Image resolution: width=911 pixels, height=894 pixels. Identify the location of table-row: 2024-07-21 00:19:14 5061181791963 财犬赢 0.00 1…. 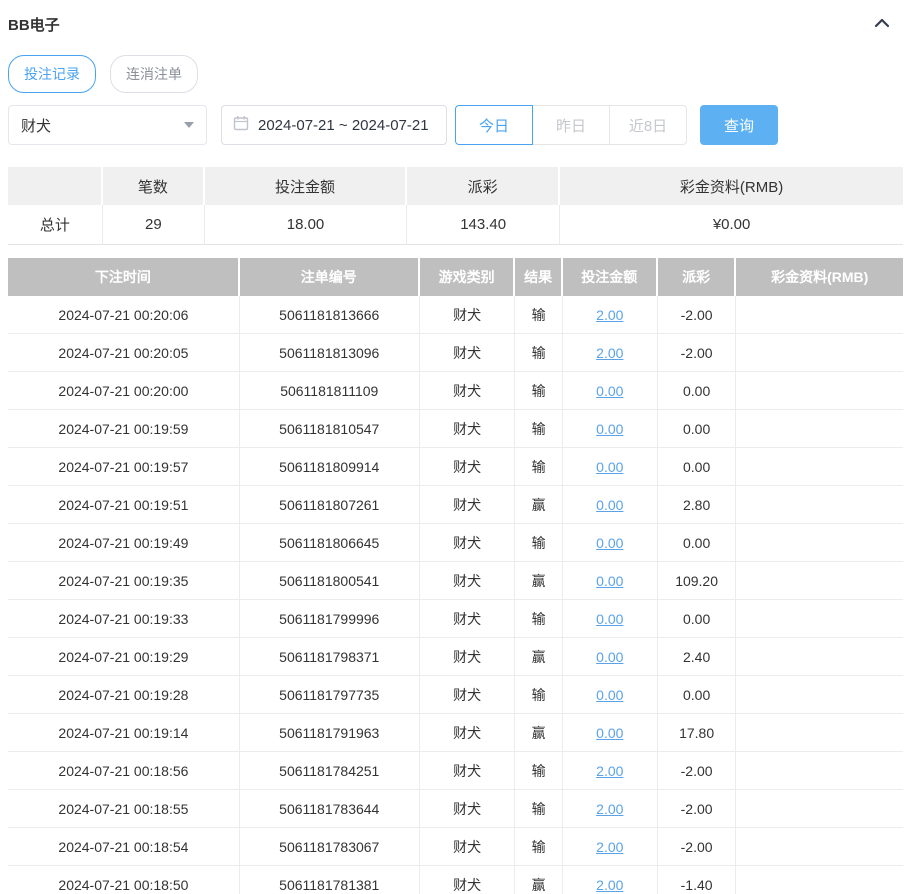
(455, 733).